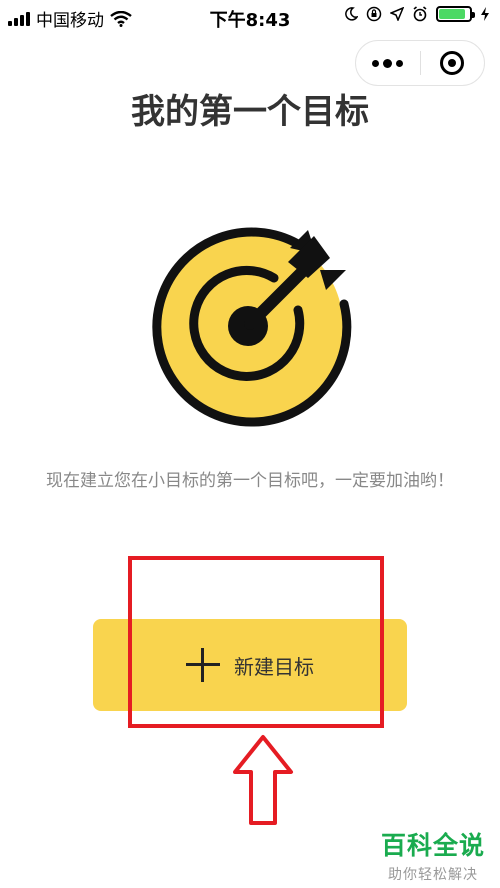 The image size is (500, 888). Describe the element at coordinates (453, 63) in the screenshot. I see `circle-close-icon` at that location.